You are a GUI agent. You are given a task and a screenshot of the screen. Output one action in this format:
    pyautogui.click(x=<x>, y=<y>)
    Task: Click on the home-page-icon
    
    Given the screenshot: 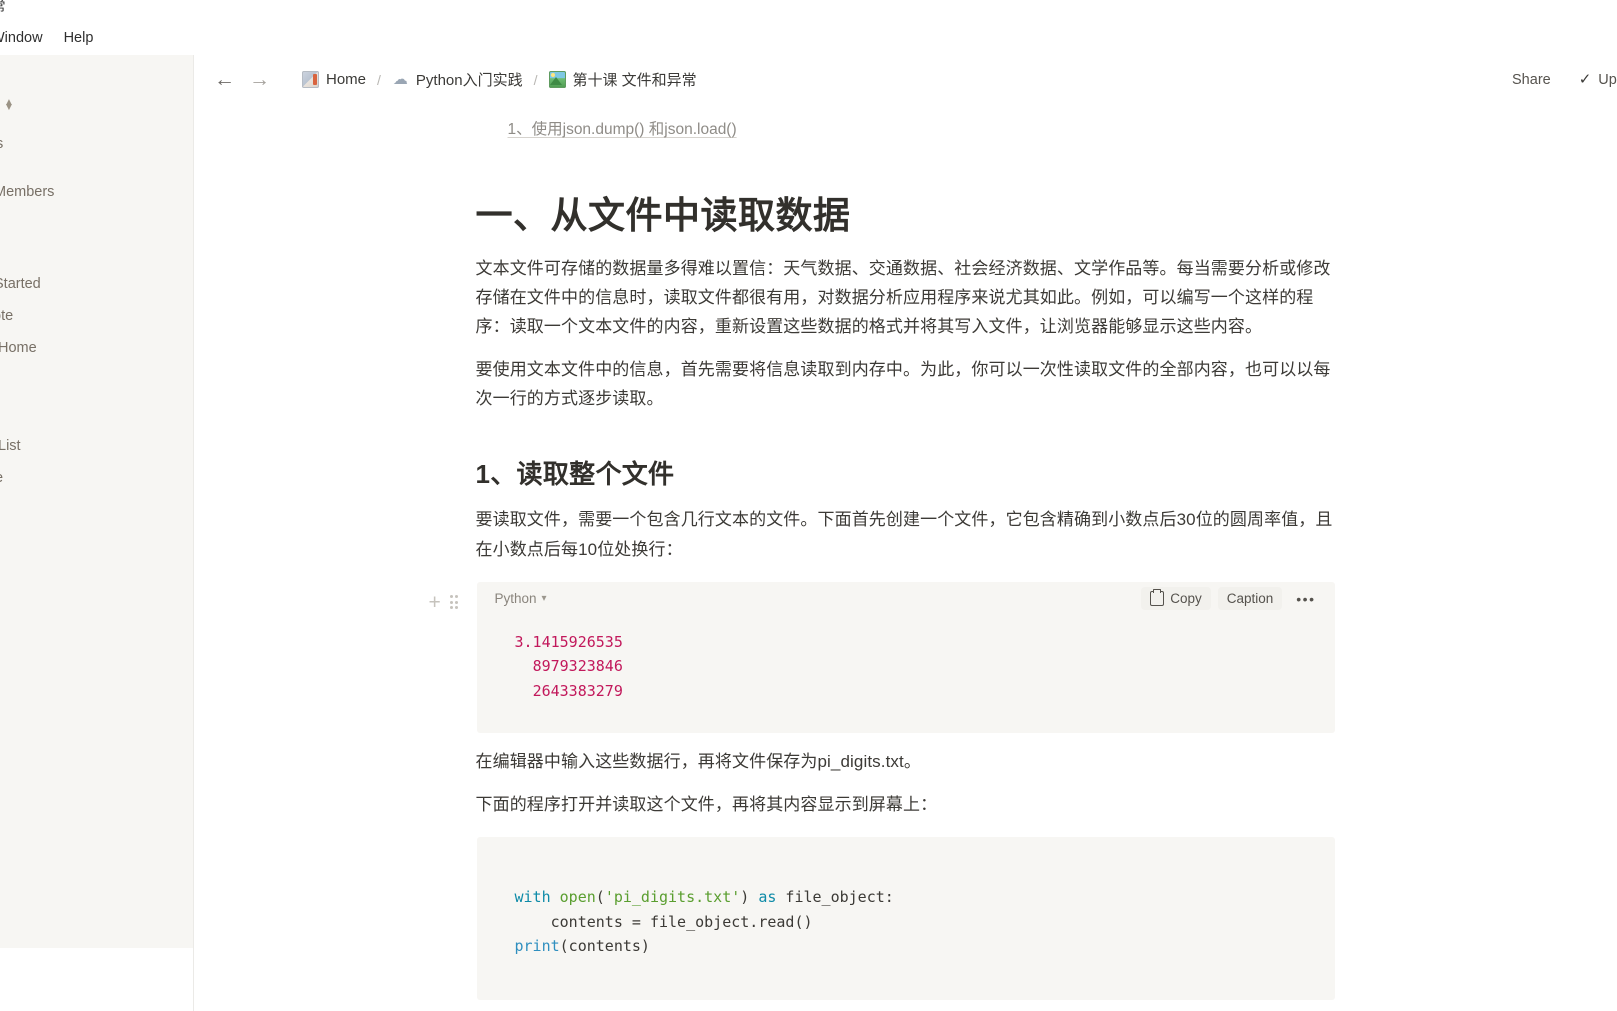 What is the action you would take?
    pyautogui.click(x=310, y=79)
    